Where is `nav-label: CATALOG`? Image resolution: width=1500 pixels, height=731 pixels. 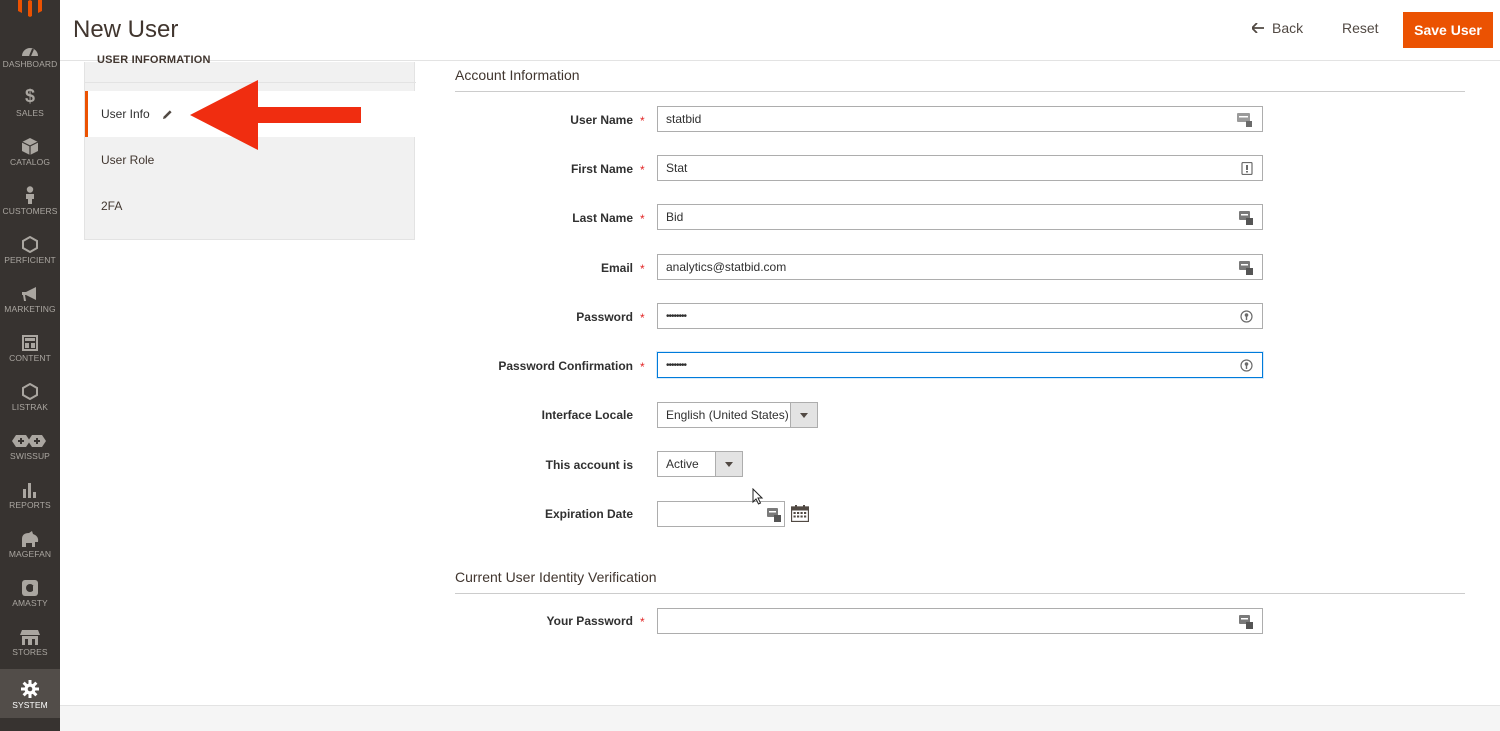 nav-label: CATALOG is located at coordinates (30, 161).